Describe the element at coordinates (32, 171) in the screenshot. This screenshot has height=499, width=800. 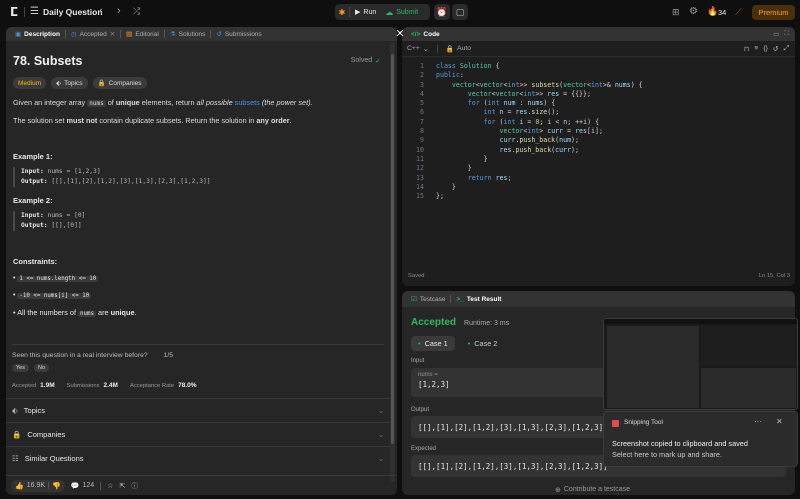
I see `label: Input:` at that location.